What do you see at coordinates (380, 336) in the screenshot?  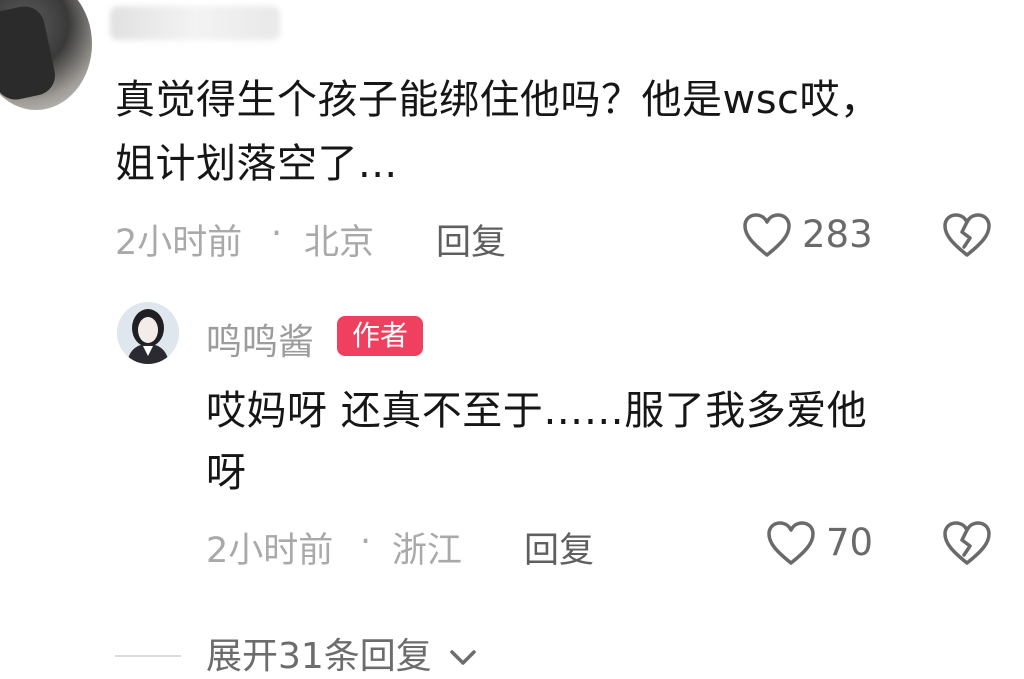 I see `author-badge: 作者` at bounding box center [380, 336].